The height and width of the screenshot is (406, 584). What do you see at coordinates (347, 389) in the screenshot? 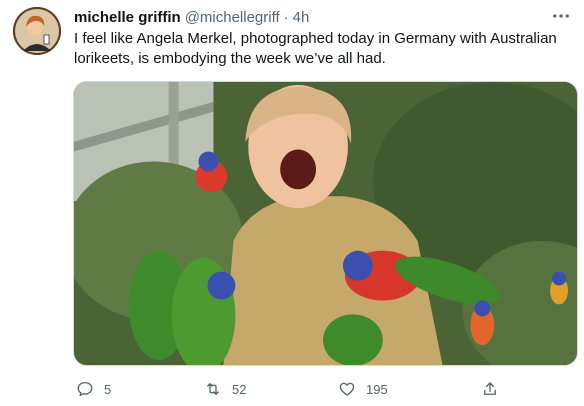
I see `heart-icon` at bounding box center [347, 389].